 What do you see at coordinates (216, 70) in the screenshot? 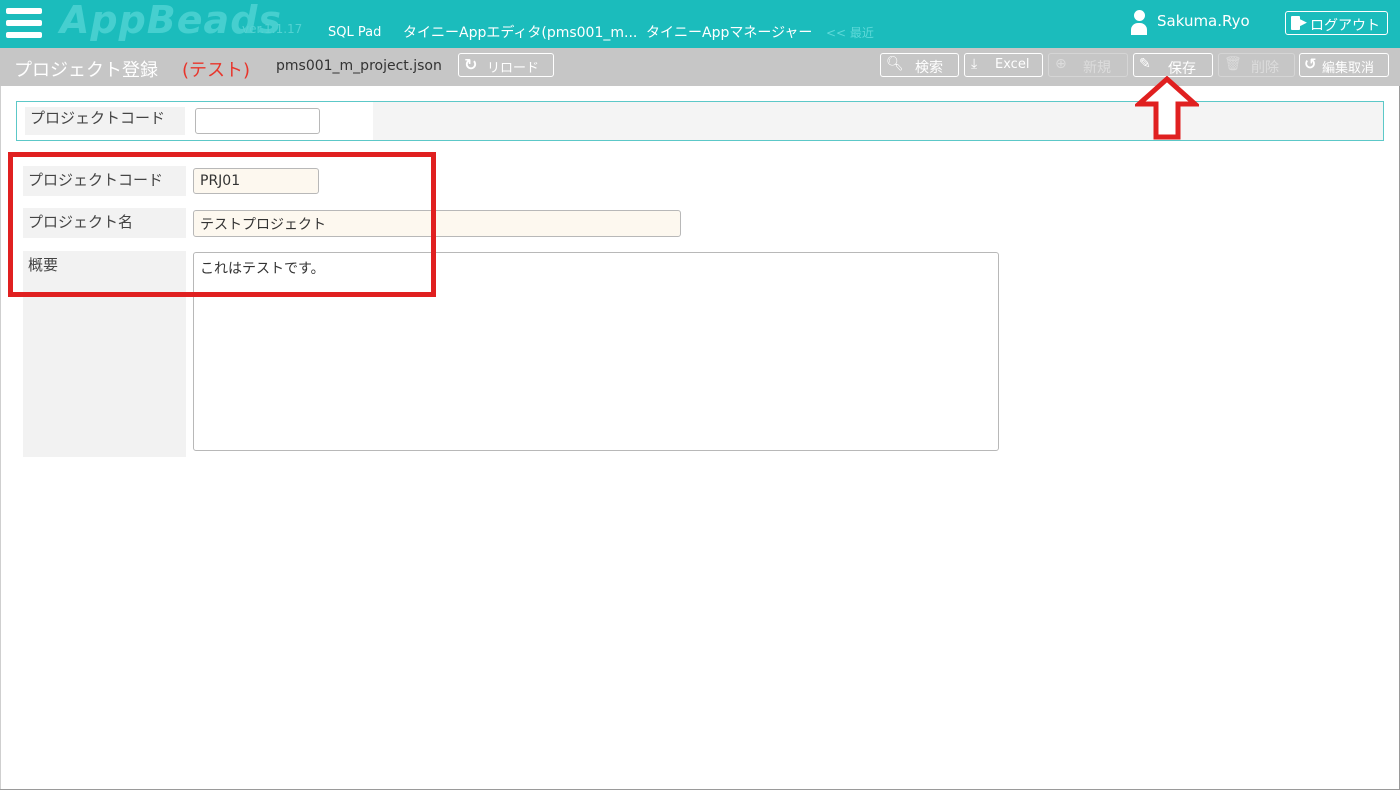
I see `page-title-tag: (テスト)` at bounding box center [216, 70].